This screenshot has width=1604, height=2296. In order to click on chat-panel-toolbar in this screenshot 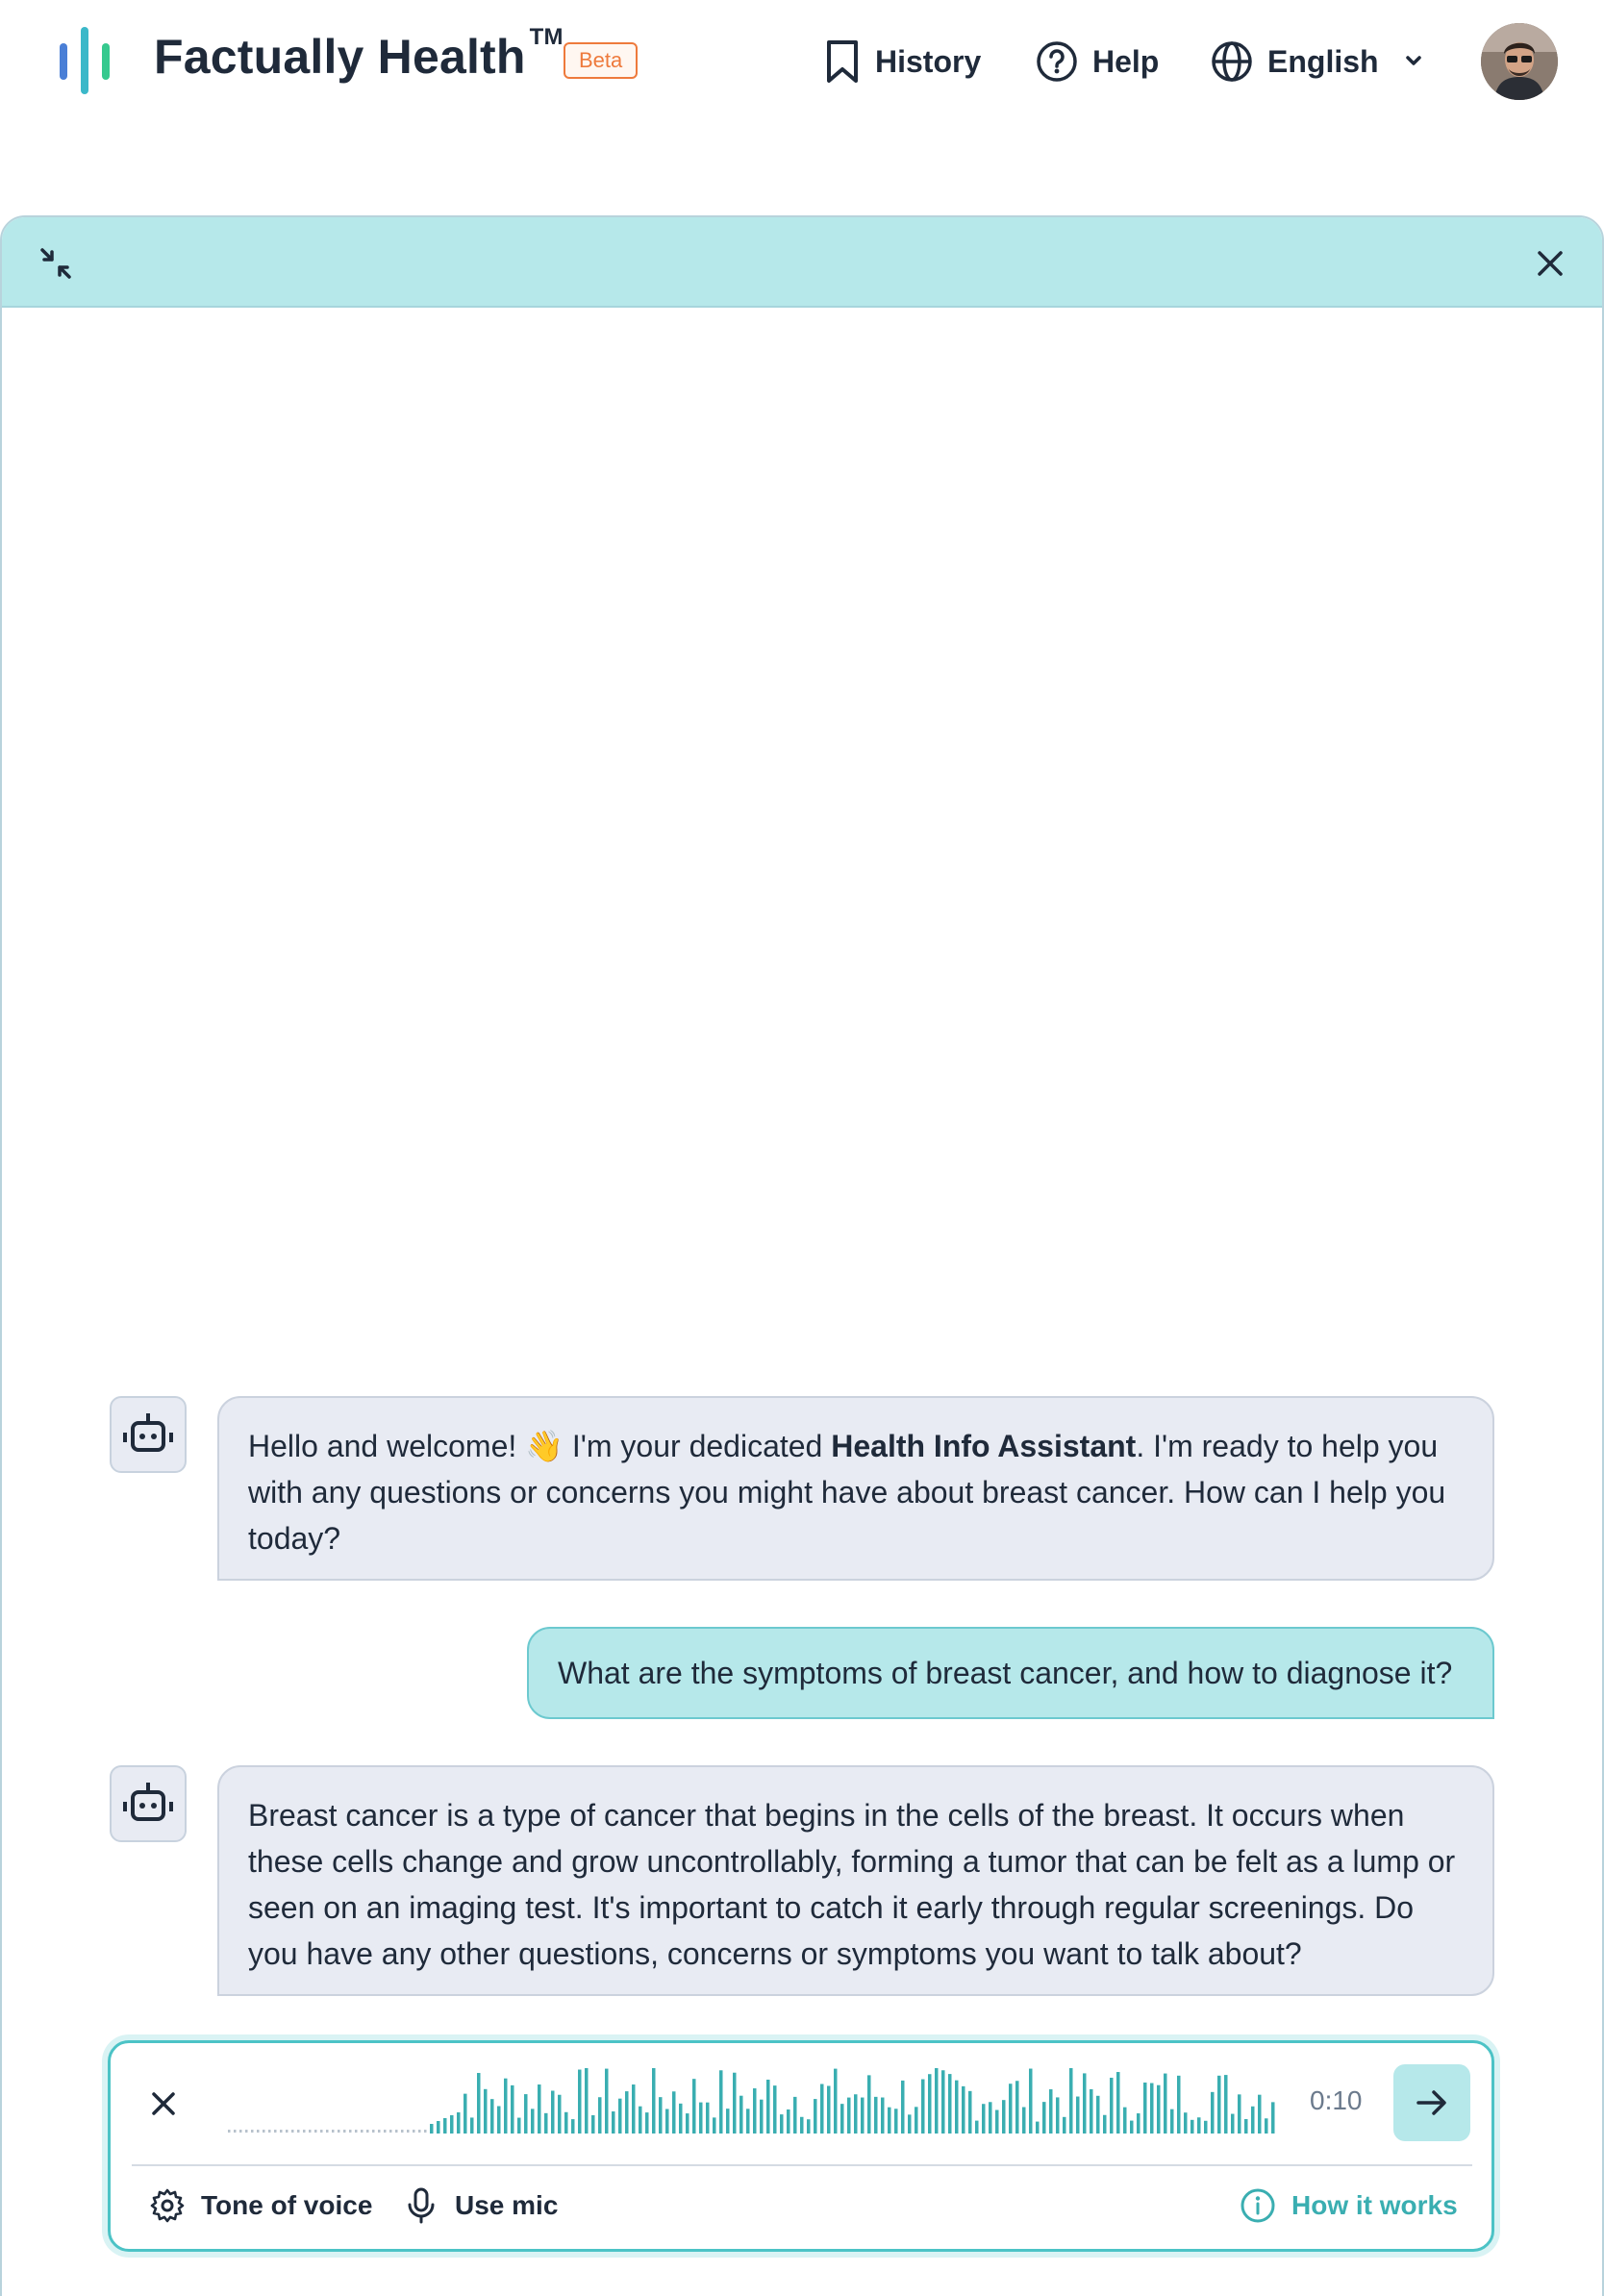, I will do `click(802, 262)`.